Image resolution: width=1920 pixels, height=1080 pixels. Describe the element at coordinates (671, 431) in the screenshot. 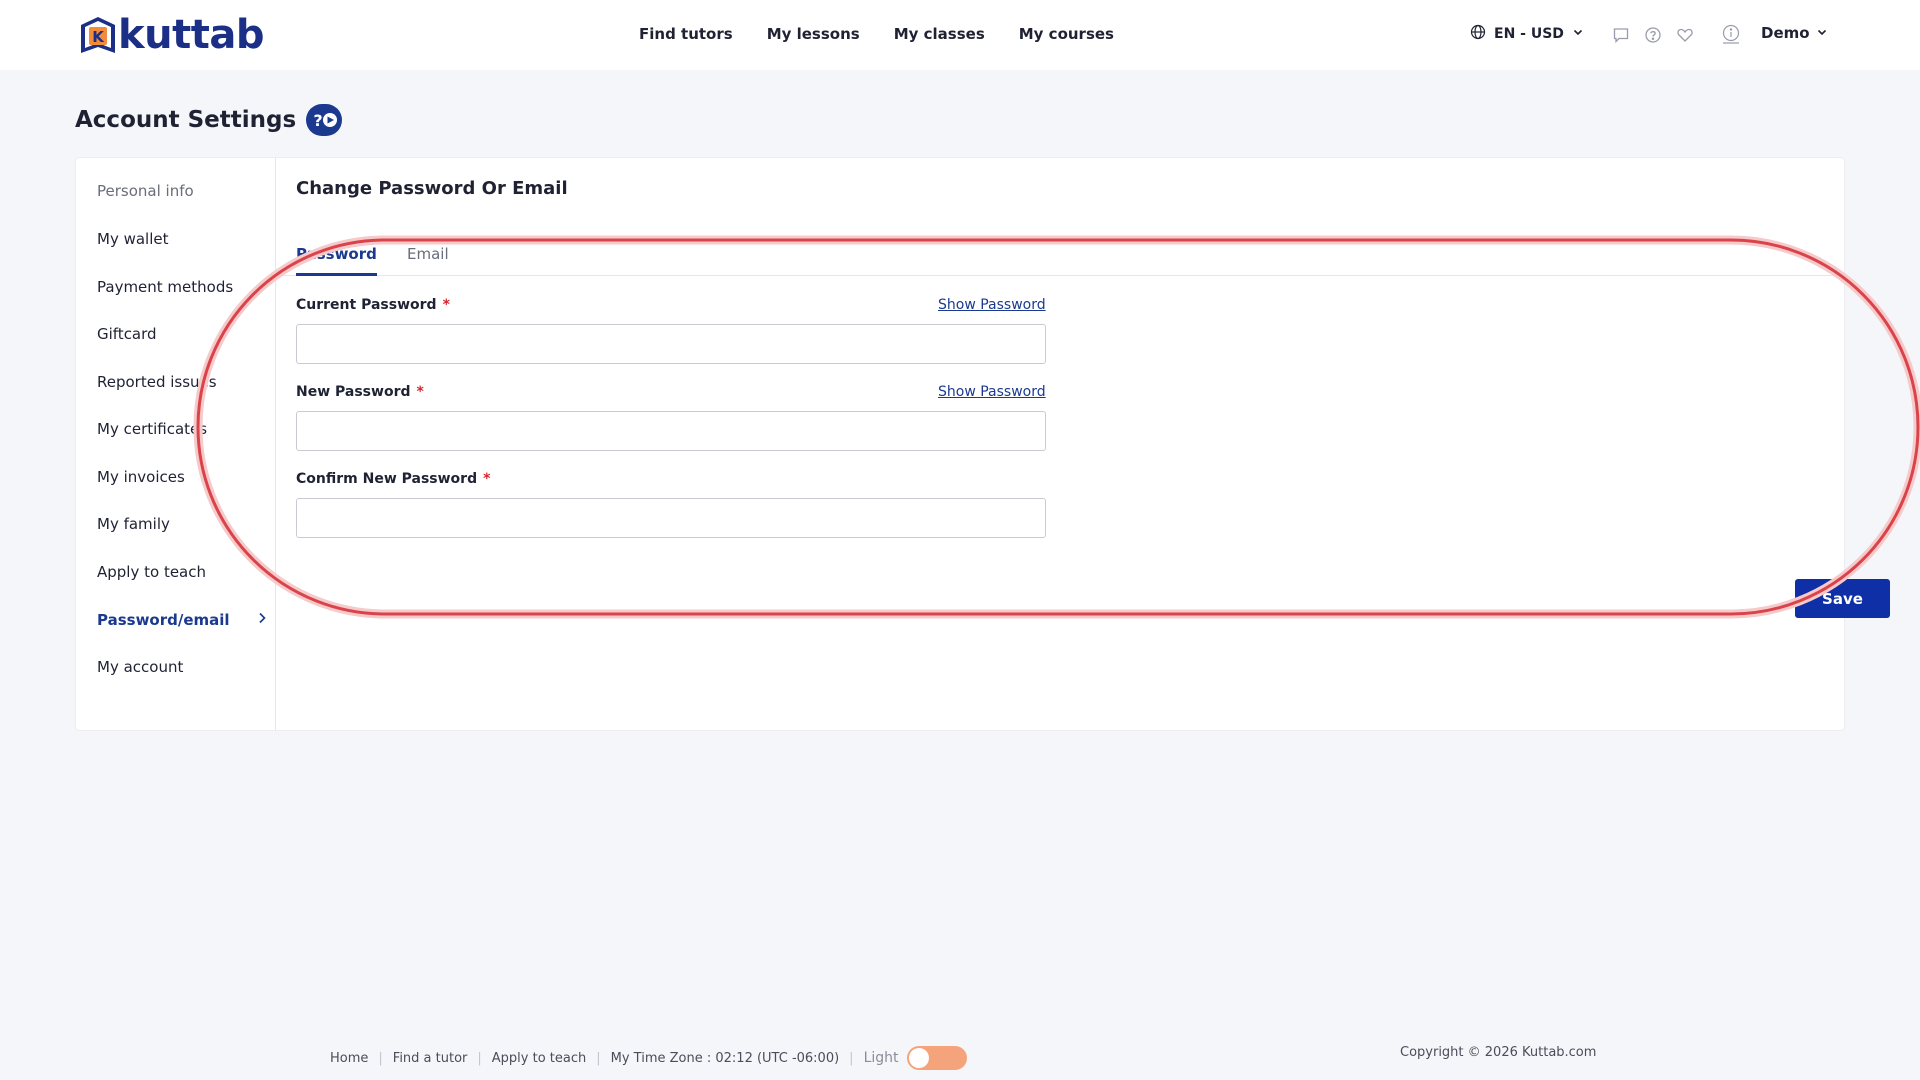

I see `new-password-input` at that location.